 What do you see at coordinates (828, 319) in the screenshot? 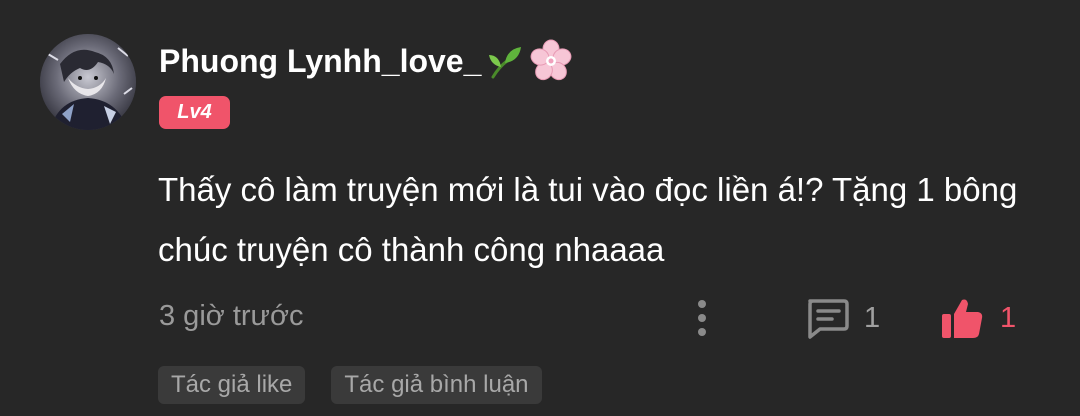
I see `comment-bubble-icon` at bounding box center [828, 319].